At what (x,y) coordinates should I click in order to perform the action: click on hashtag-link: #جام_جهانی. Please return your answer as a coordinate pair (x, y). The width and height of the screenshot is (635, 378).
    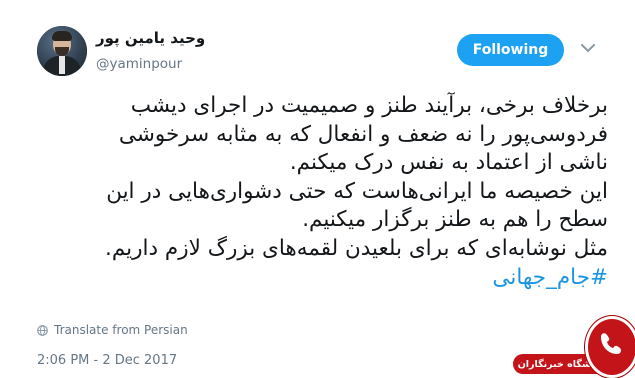
    Looking at the image, I should click on (550, 277).